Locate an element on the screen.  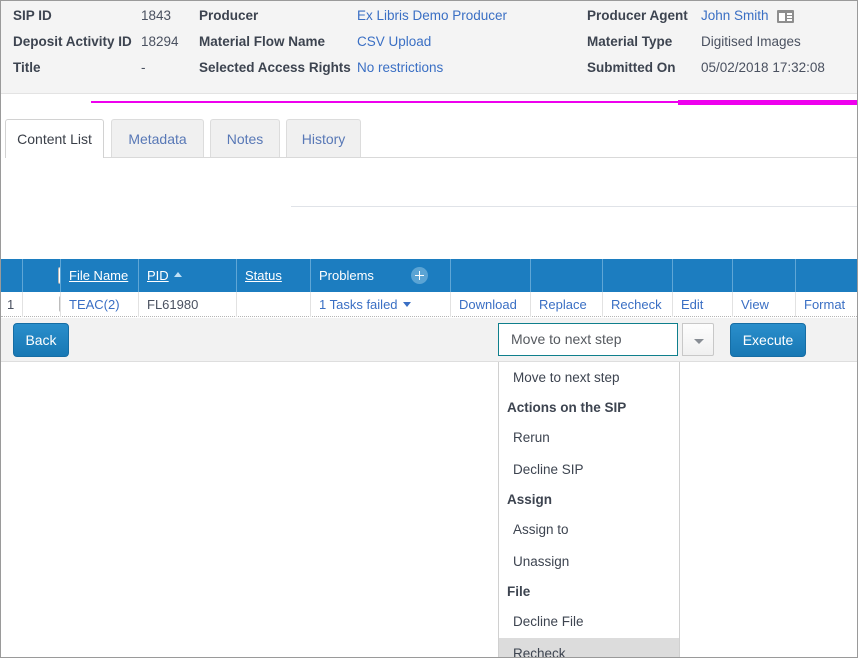
cell-select is located at coordinates (42, 304).